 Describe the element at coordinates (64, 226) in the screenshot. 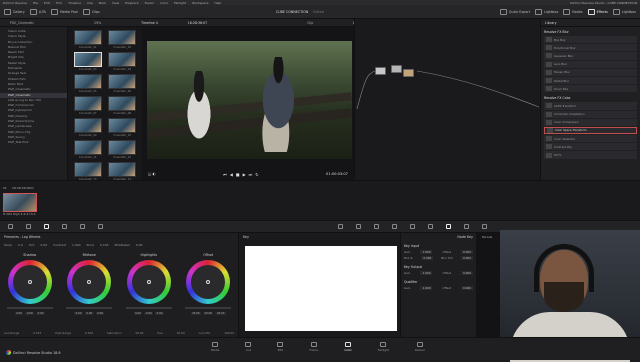

I see `hdr-icon` at that location.